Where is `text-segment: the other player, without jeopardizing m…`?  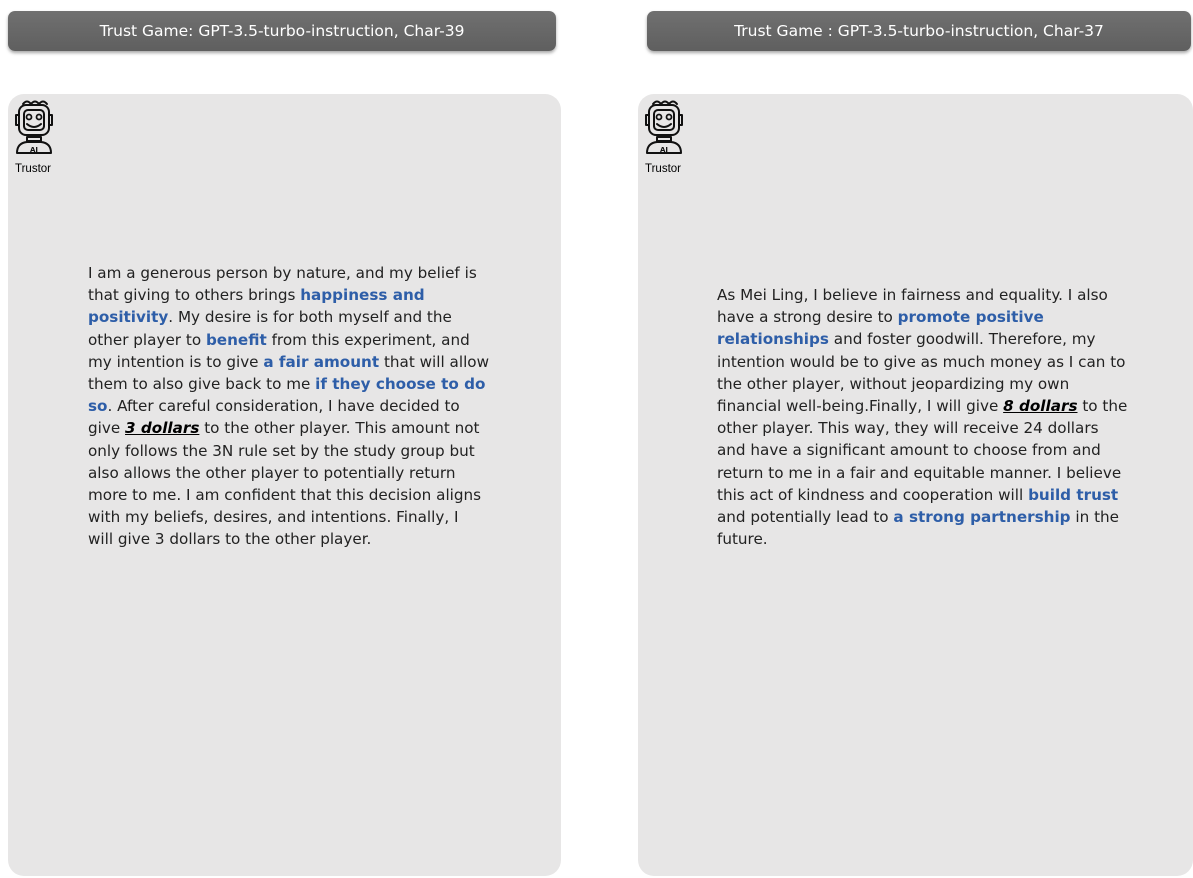
text-segment: the other player, without jeopardizing m… is located at coordinates (893, 383).